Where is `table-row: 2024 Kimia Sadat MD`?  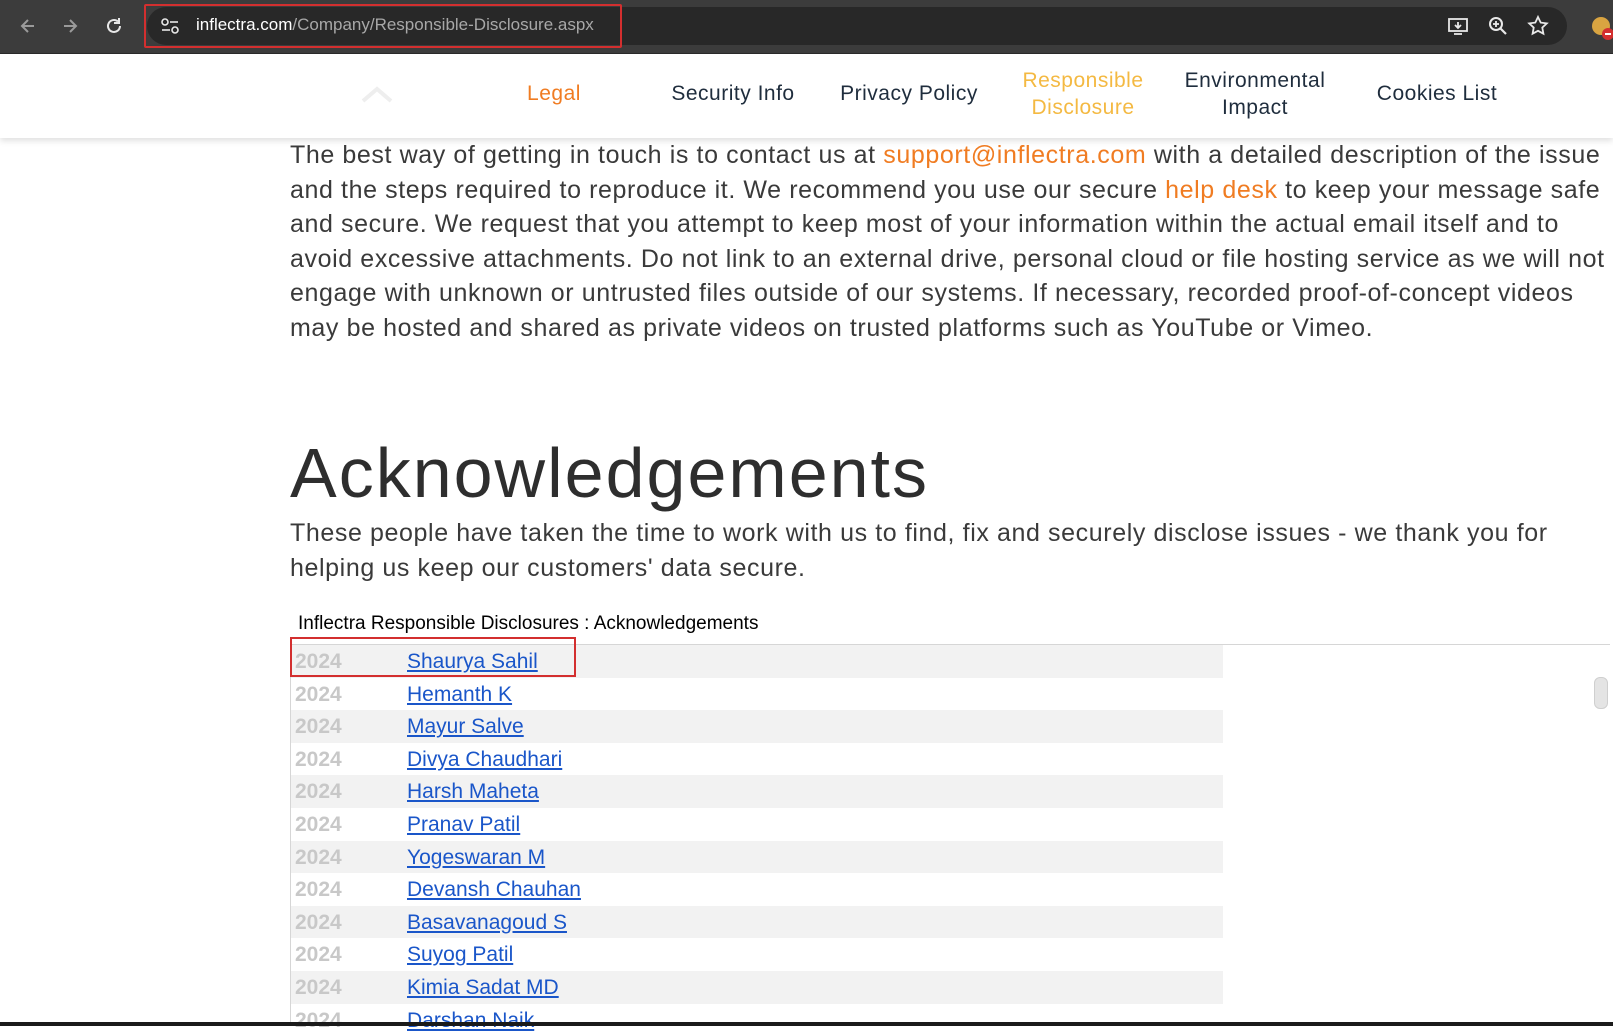 table-row: 2024 Kimia Sadat MD is located at coordinates (757, 987).